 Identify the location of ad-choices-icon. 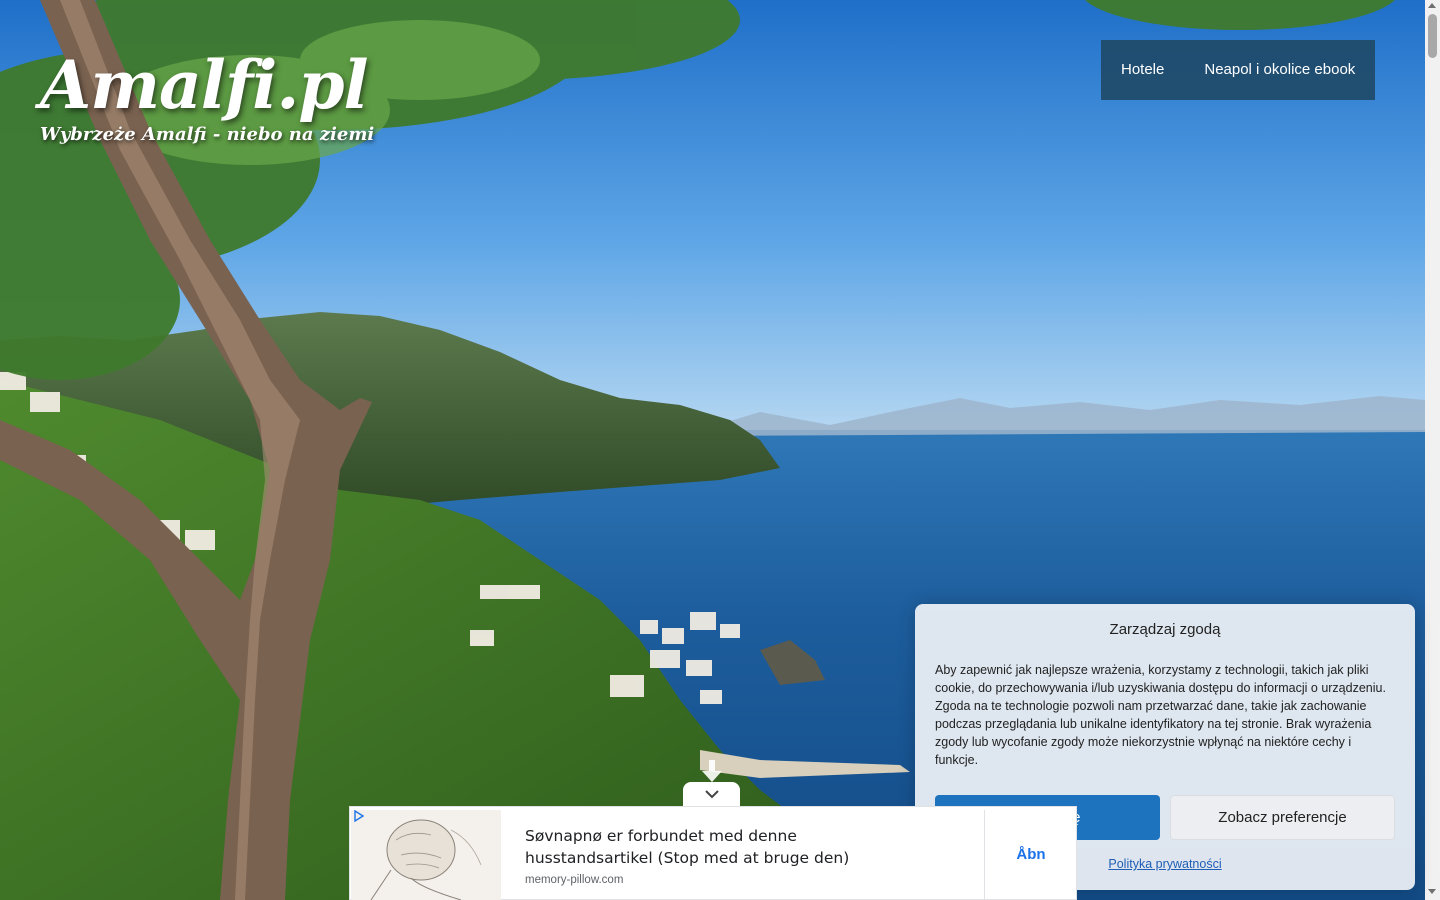
(359, 816).